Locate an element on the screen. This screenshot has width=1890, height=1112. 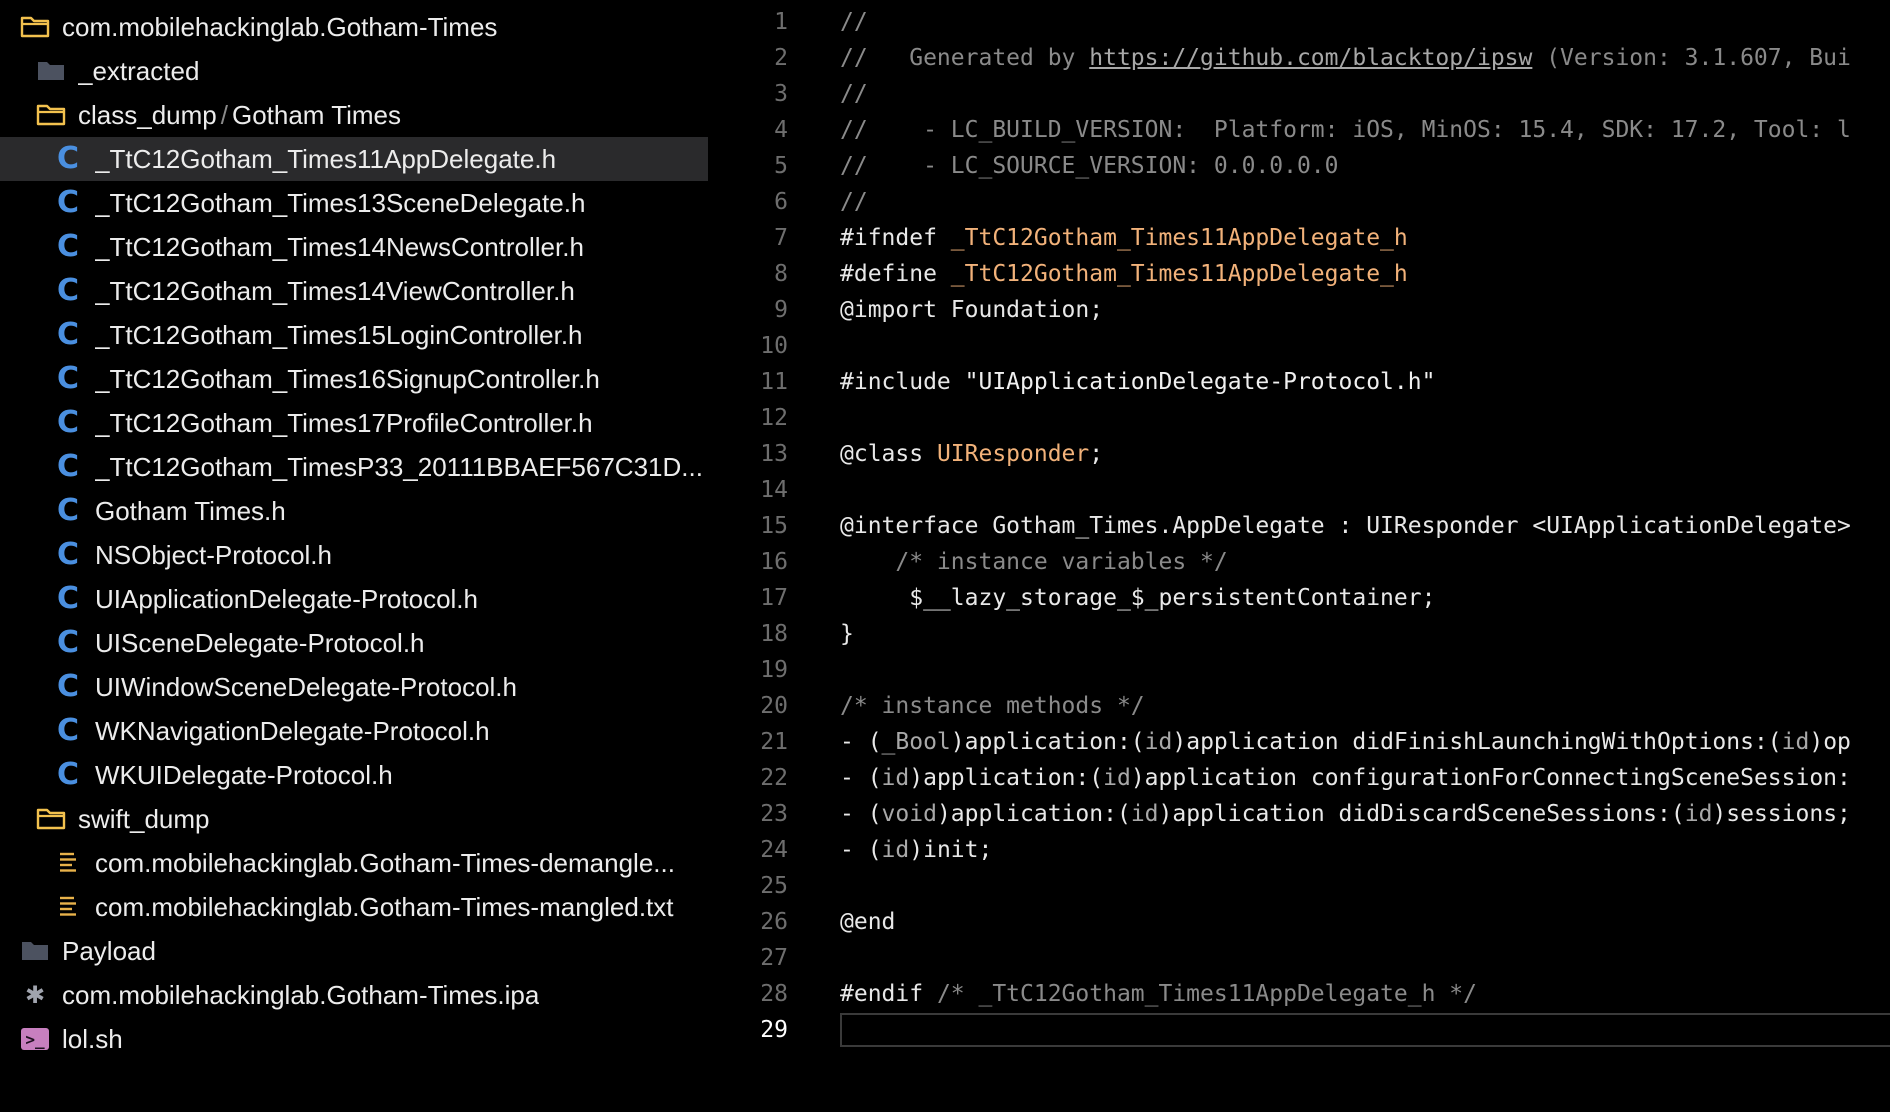
code-line: 1 // is located at coordinates (1299, 22).